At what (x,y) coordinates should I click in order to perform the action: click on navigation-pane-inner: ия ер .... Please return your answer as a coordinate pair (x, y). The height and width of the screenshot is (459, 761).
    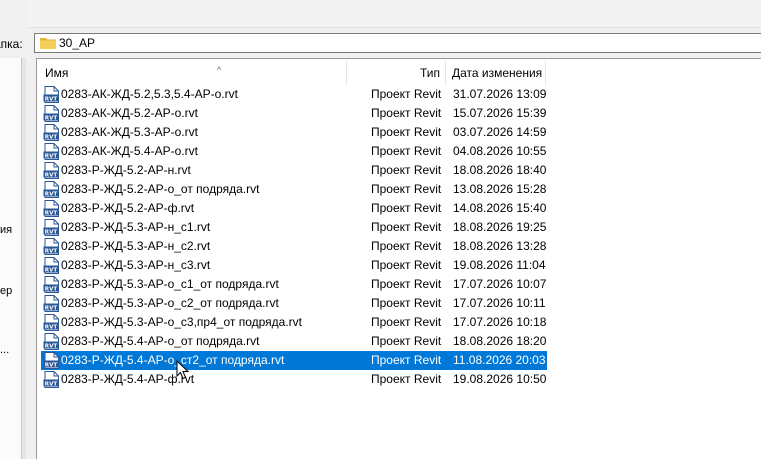
    Looking at the image, I should click on (11, 258).